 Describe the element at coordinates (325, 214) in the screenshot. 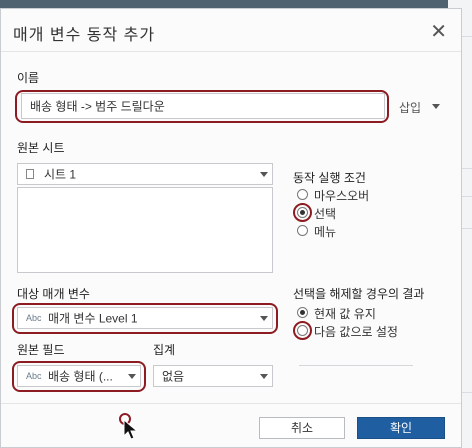

I see `radio-select-label: 선택` at that location.